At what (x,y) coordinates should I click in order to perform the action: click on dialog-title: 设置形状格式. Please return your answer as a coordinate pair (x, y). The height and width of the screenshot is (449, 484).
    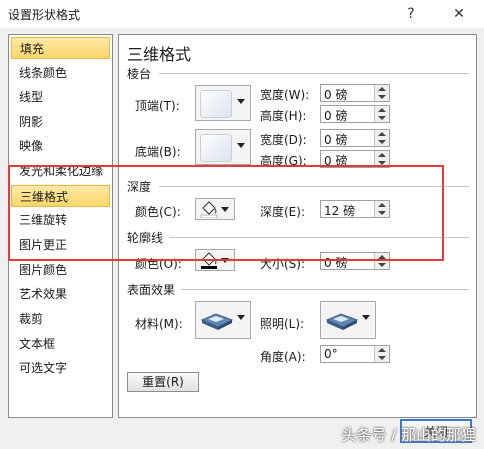
    Looking at the image, I should click on (44, 15).